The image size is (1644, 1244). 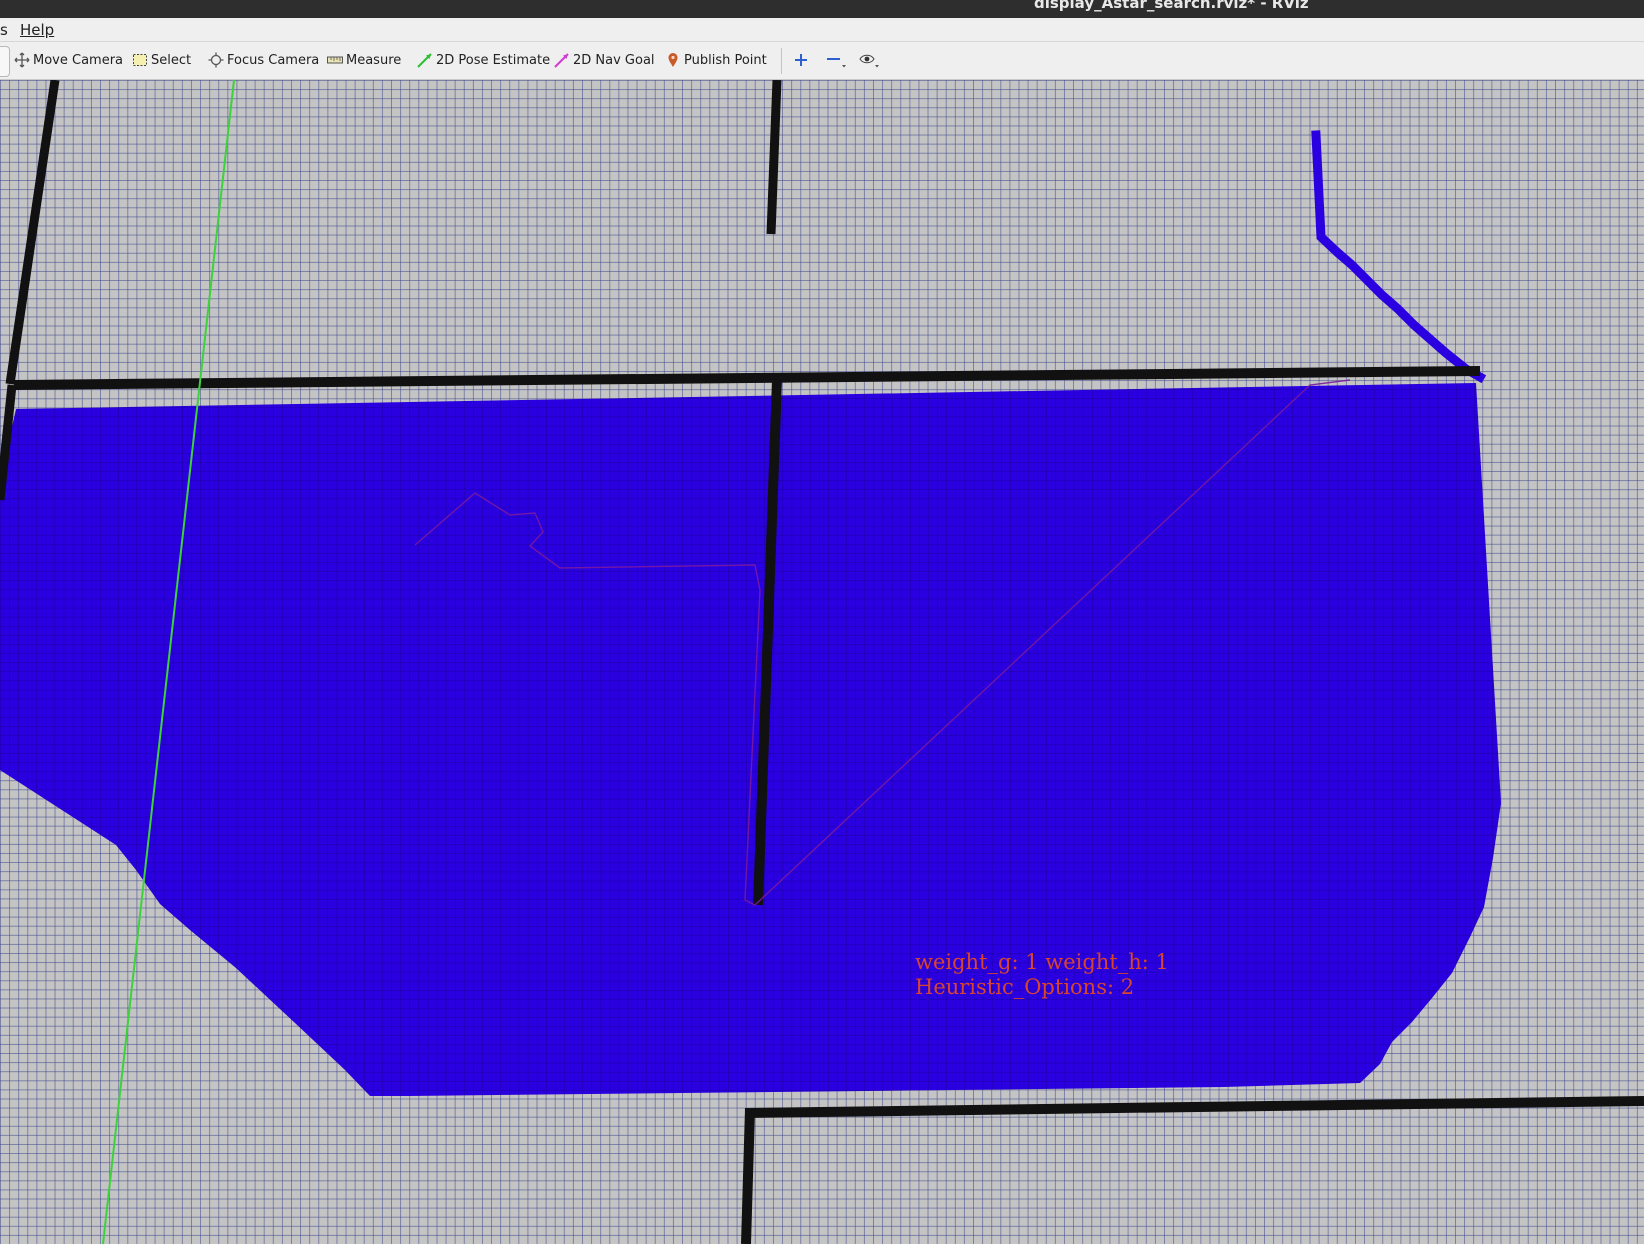 I want to click on obstacle-wall-top-center, so click(x=774, y=157).